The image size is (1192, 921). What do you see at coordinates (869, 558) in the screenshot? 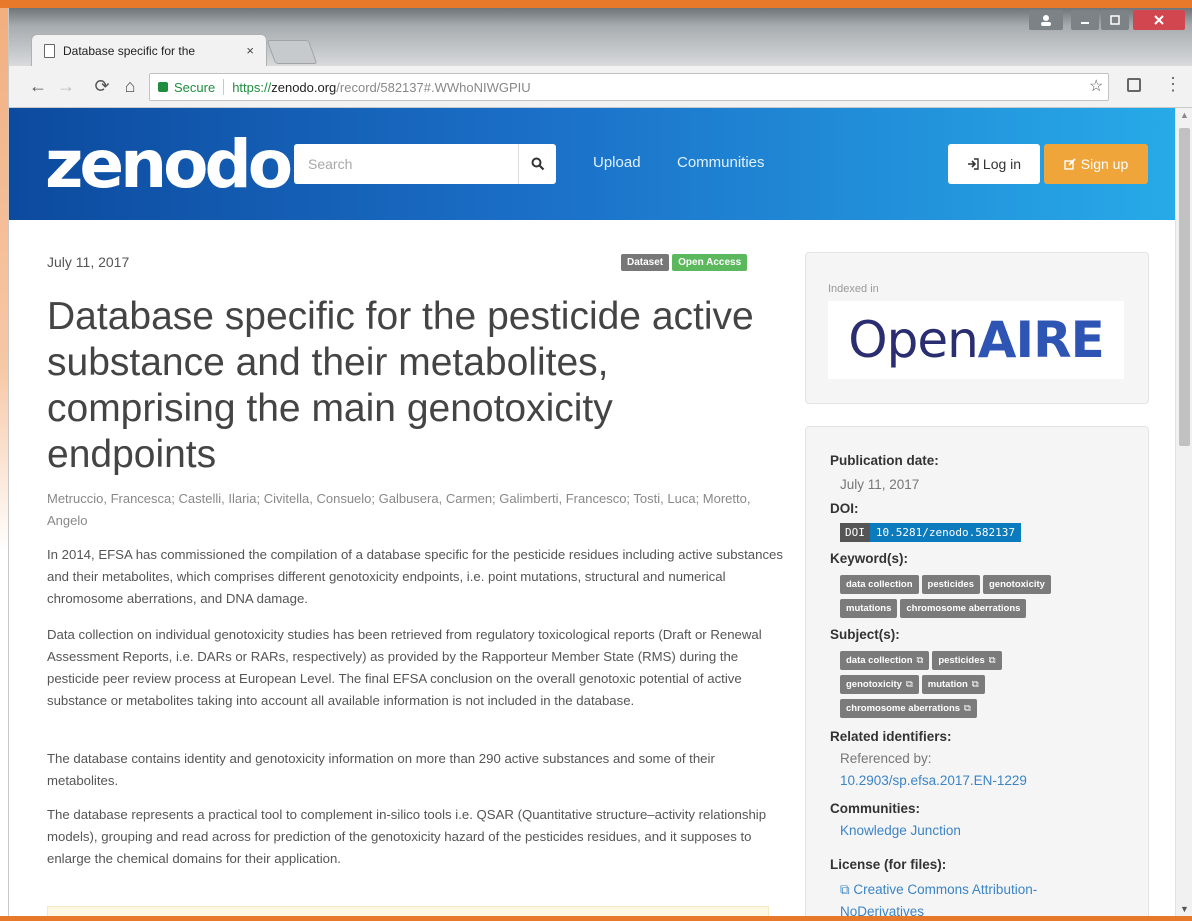
I see `keywords-label: Keyword(s):` at bounding box center [869, 558].